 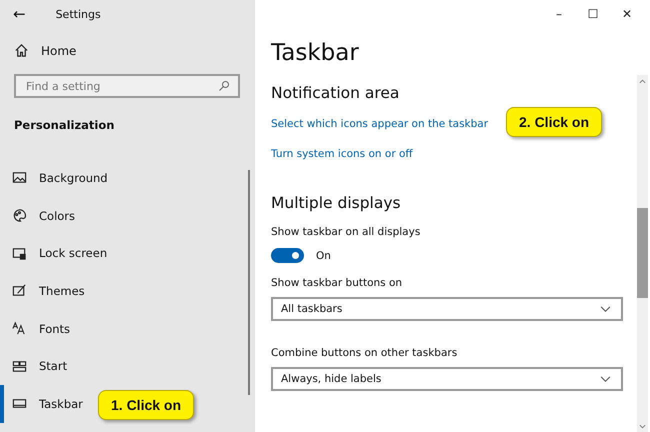 I want to click on sidebar-item: Fonts, so click(x=127, y=329).